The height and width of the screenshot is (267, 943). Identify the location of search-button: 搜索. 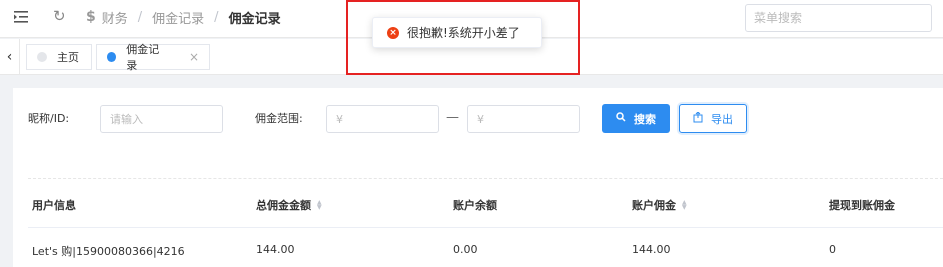
(636, 118).